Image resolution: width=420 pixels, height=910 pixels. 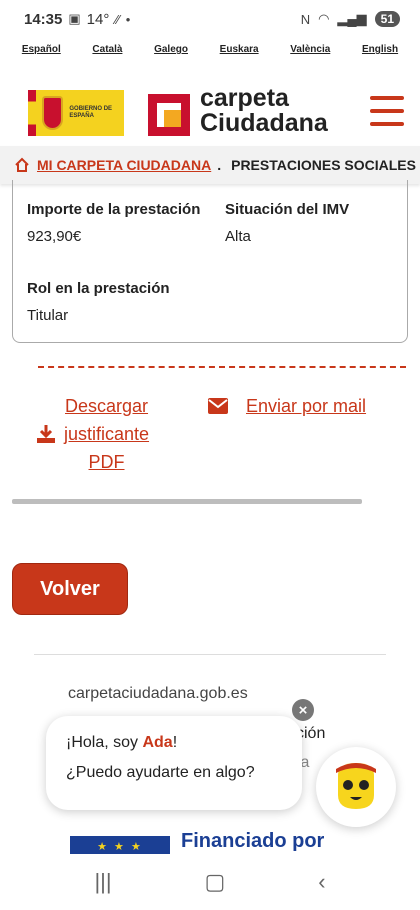 What do you see at coordinates (210, 654) in the screenshot?
I see `footer-divider` at bounding box center [210, 654].